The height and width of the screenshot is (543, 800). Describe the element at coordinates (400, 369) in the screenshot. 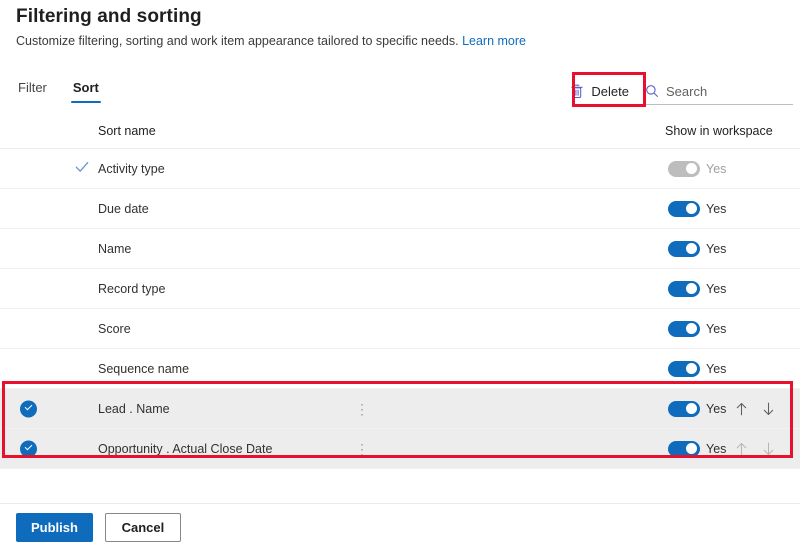

I see `table-row: Sequence name Yes` at that location.